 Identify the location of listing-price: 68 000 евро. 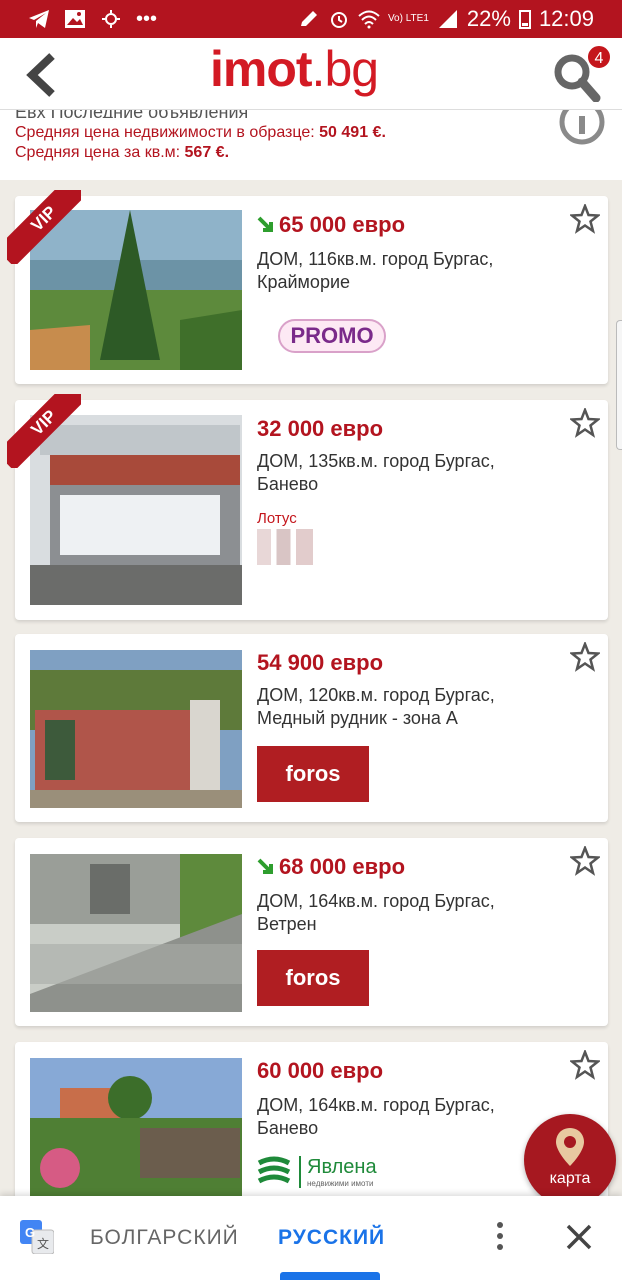
(331, 867).